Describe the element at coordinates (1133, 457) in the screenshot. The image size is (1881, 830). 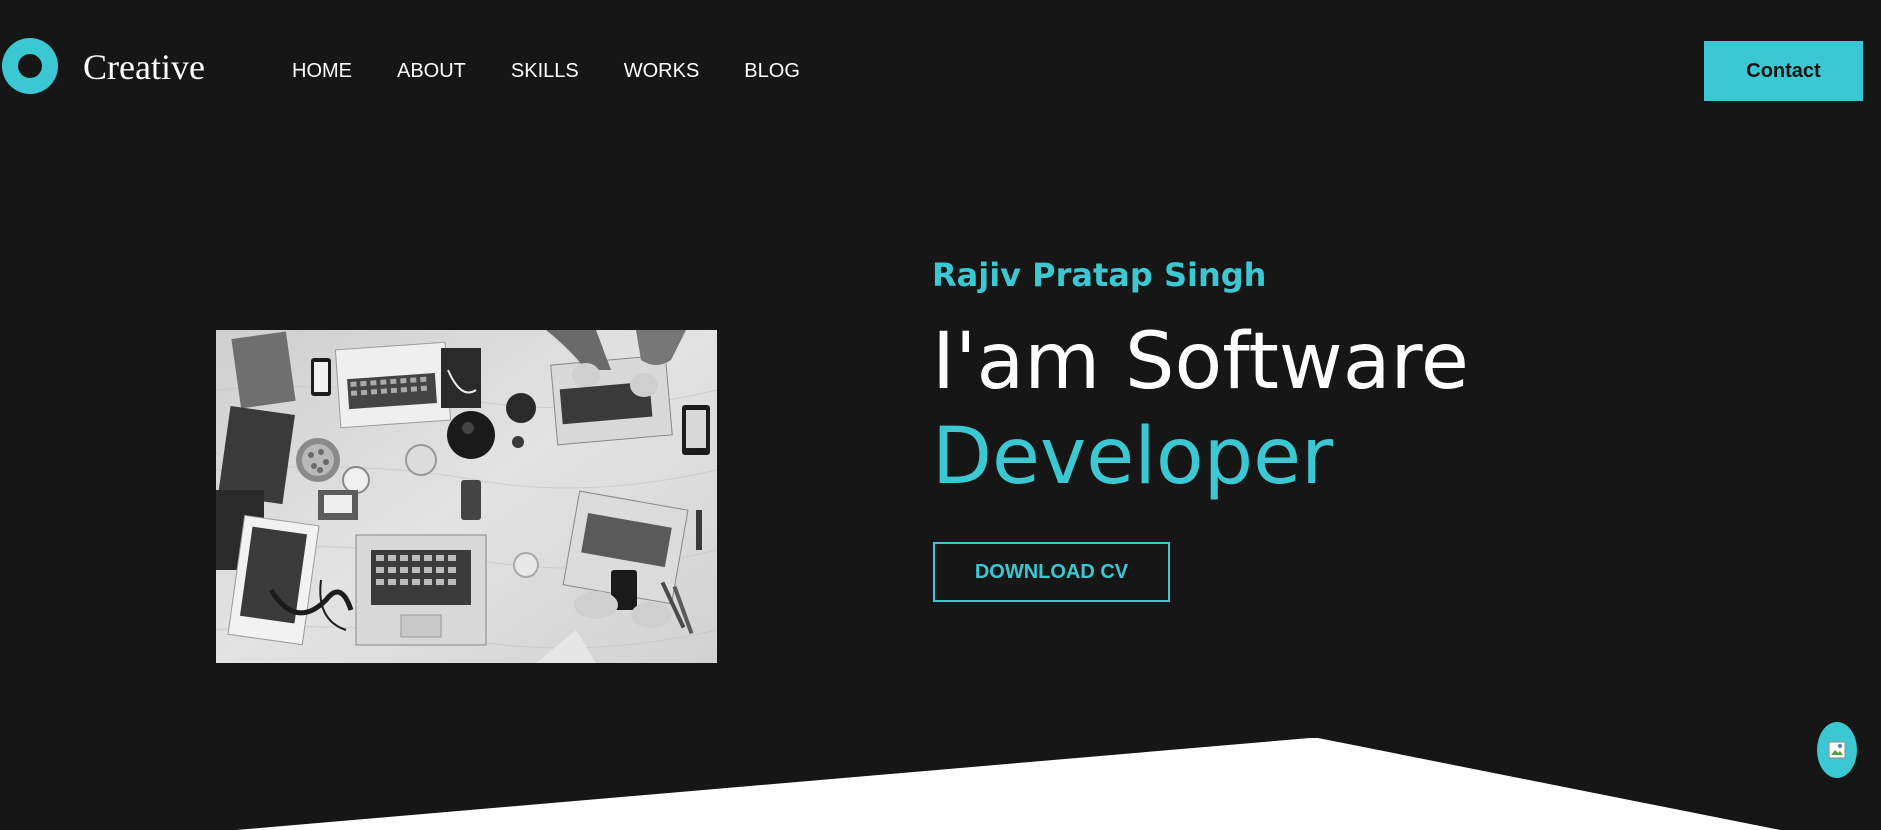
I see `hero-headline-accent: Developer` at that location.